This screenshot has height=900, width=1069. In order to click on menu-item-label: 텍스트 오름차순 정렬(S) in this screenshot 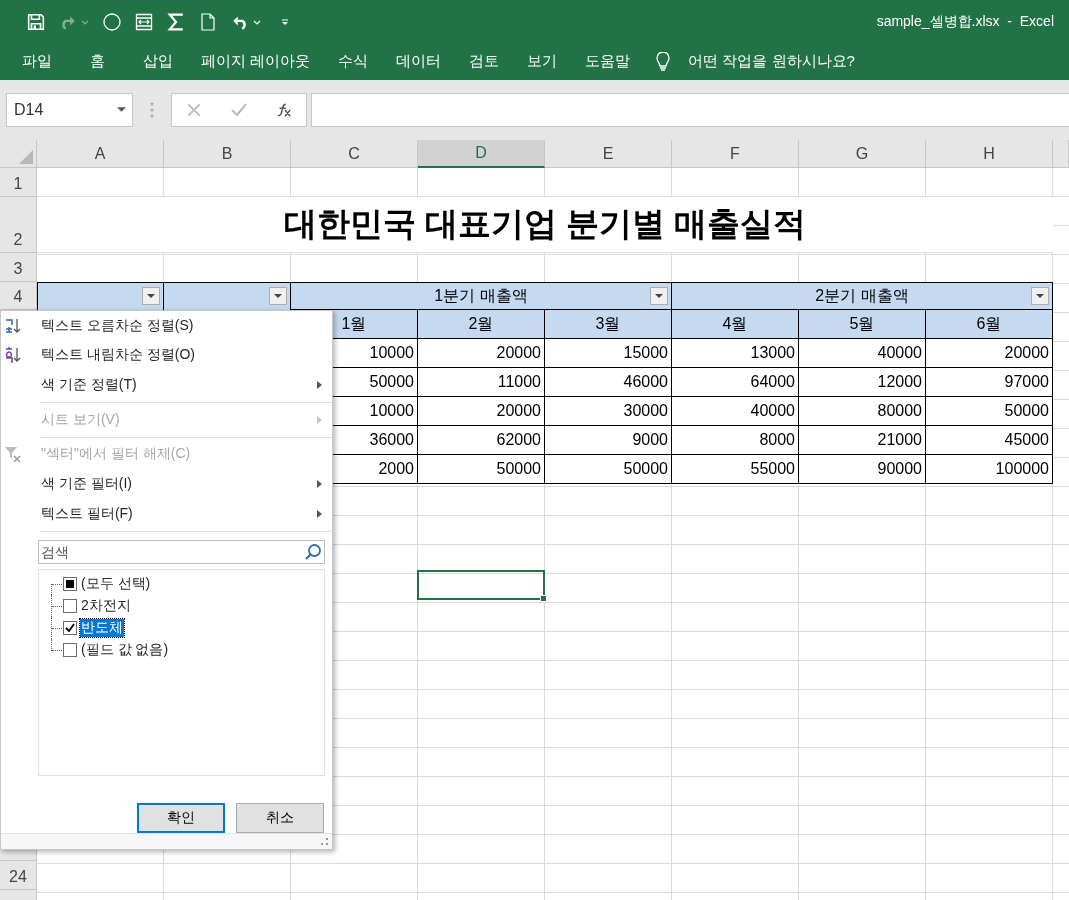, I will do `click(118, 325)`.